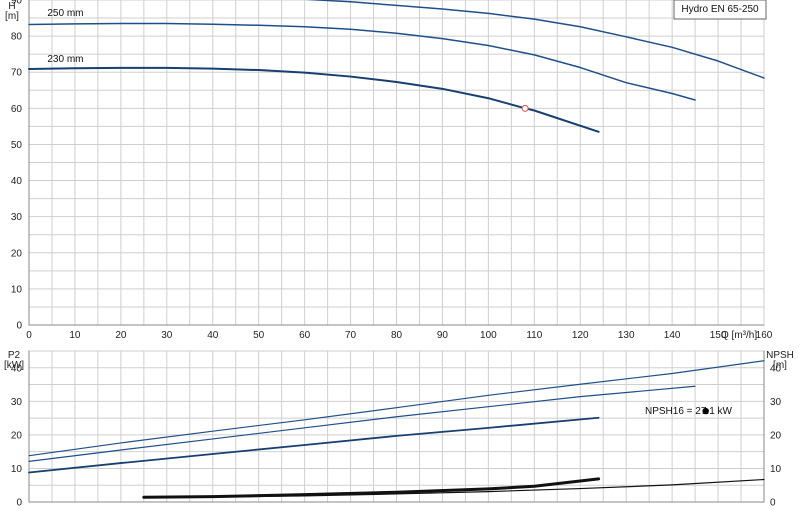 The image size is (800, 520). What do you see at coordinates (17, 145) in the screenshot?
I see `top-y-tick-label: 50` at bounding box center [17, 145].